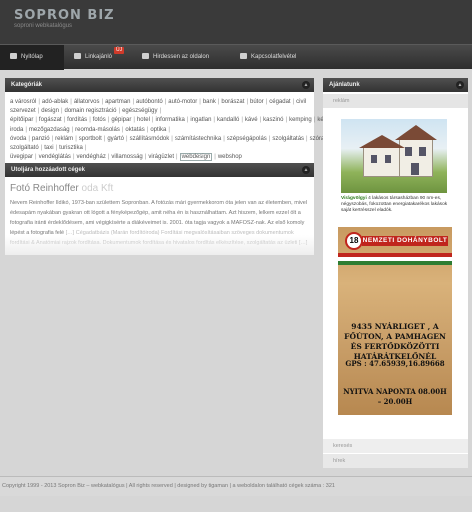 The width and height of the screenshot is (472, 512). What do you see at coordinates (149, 102) in the screenshot?
I see `category-link: autóbontó` at bounding box center [149, 102].